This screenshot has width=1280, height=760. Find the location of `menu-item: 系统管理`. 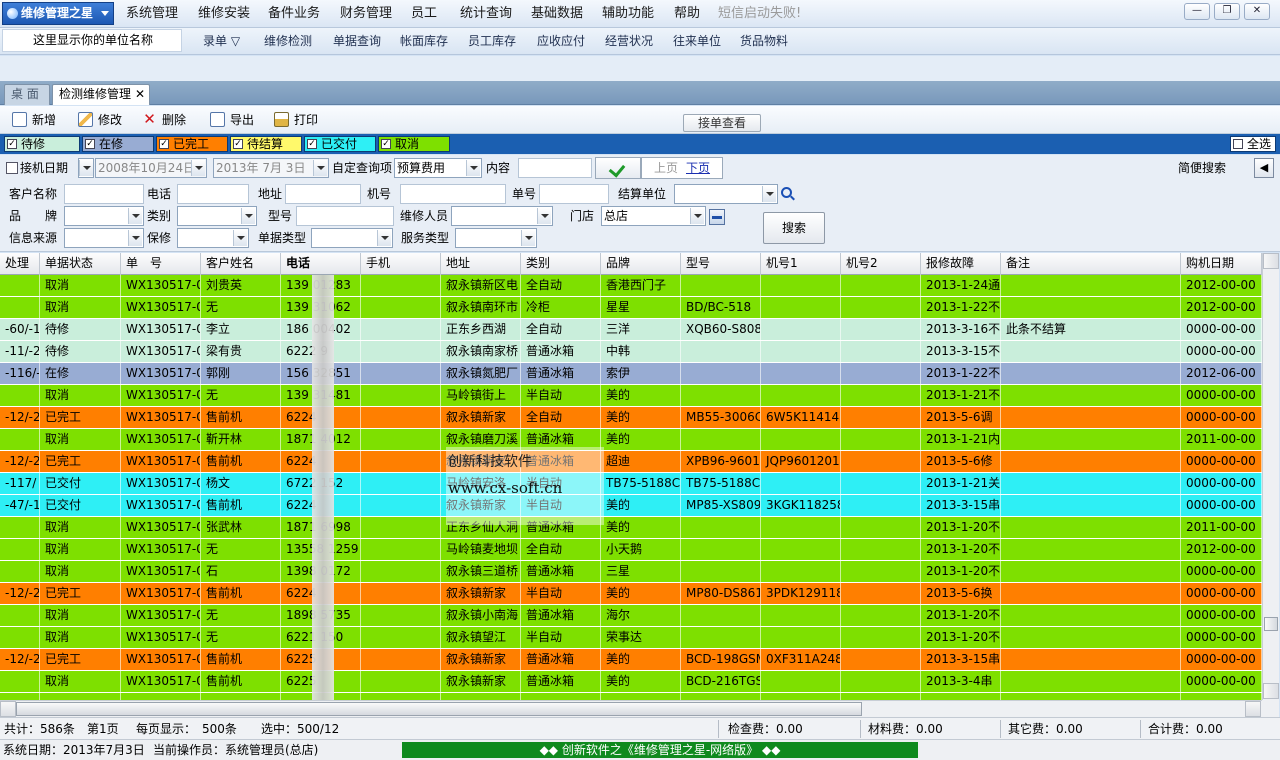

menu-item: 系统管理 is located at coordinates (152, 14).